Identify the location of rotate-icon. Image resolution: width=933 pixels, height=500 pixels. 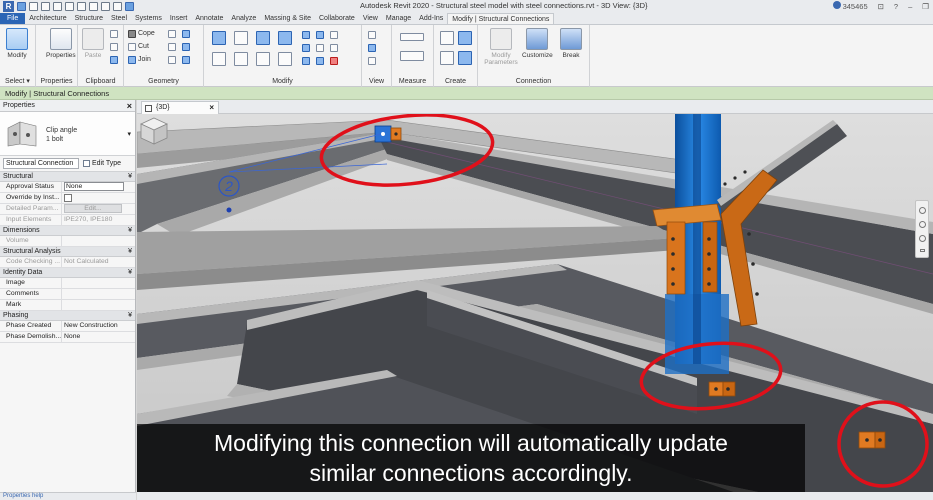
(263, 59).